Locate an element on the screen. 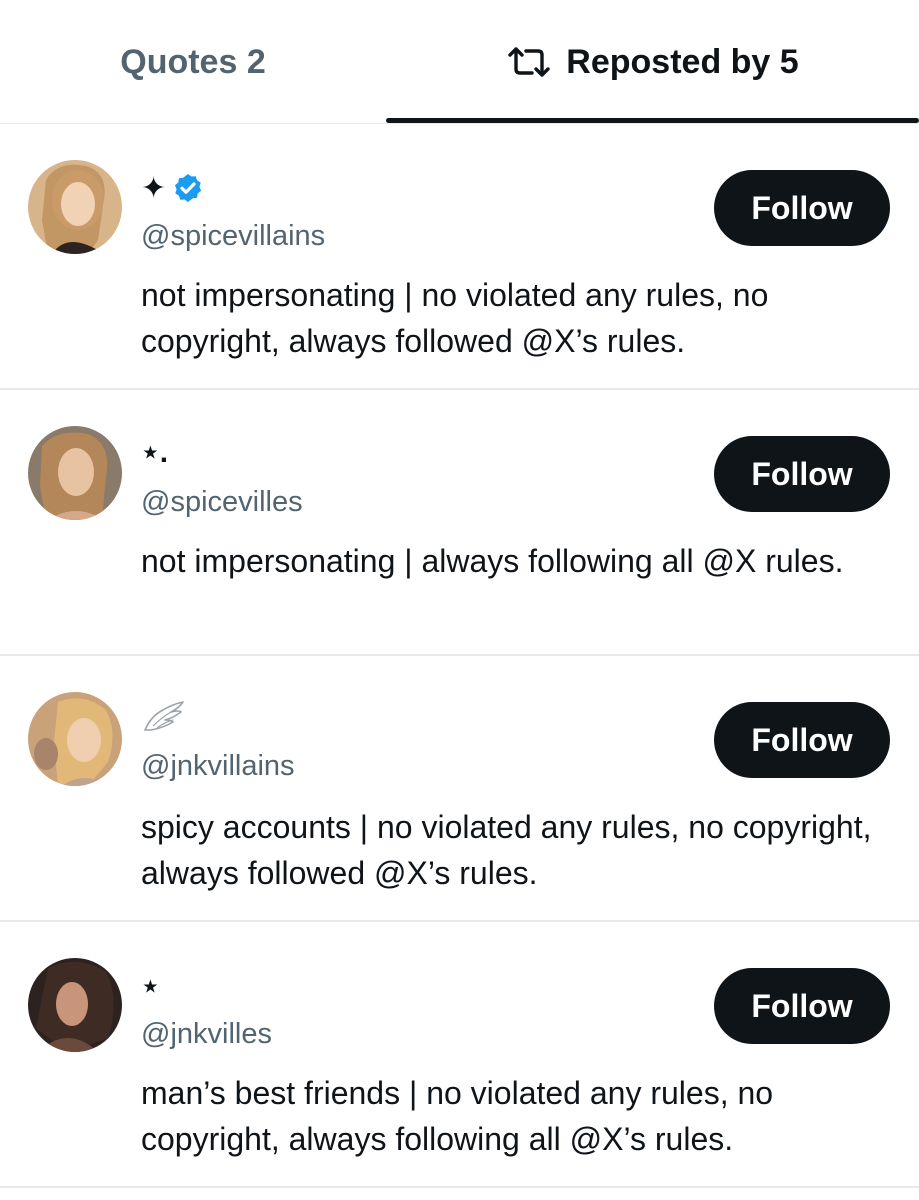 The height and width of the screenshot is (1200, 919). wings-icon is located at coordinates (164, 716).